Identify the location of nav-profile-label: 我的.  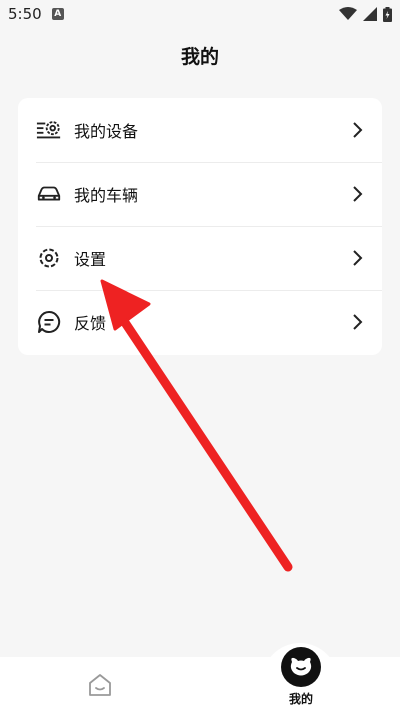
(301, 698).